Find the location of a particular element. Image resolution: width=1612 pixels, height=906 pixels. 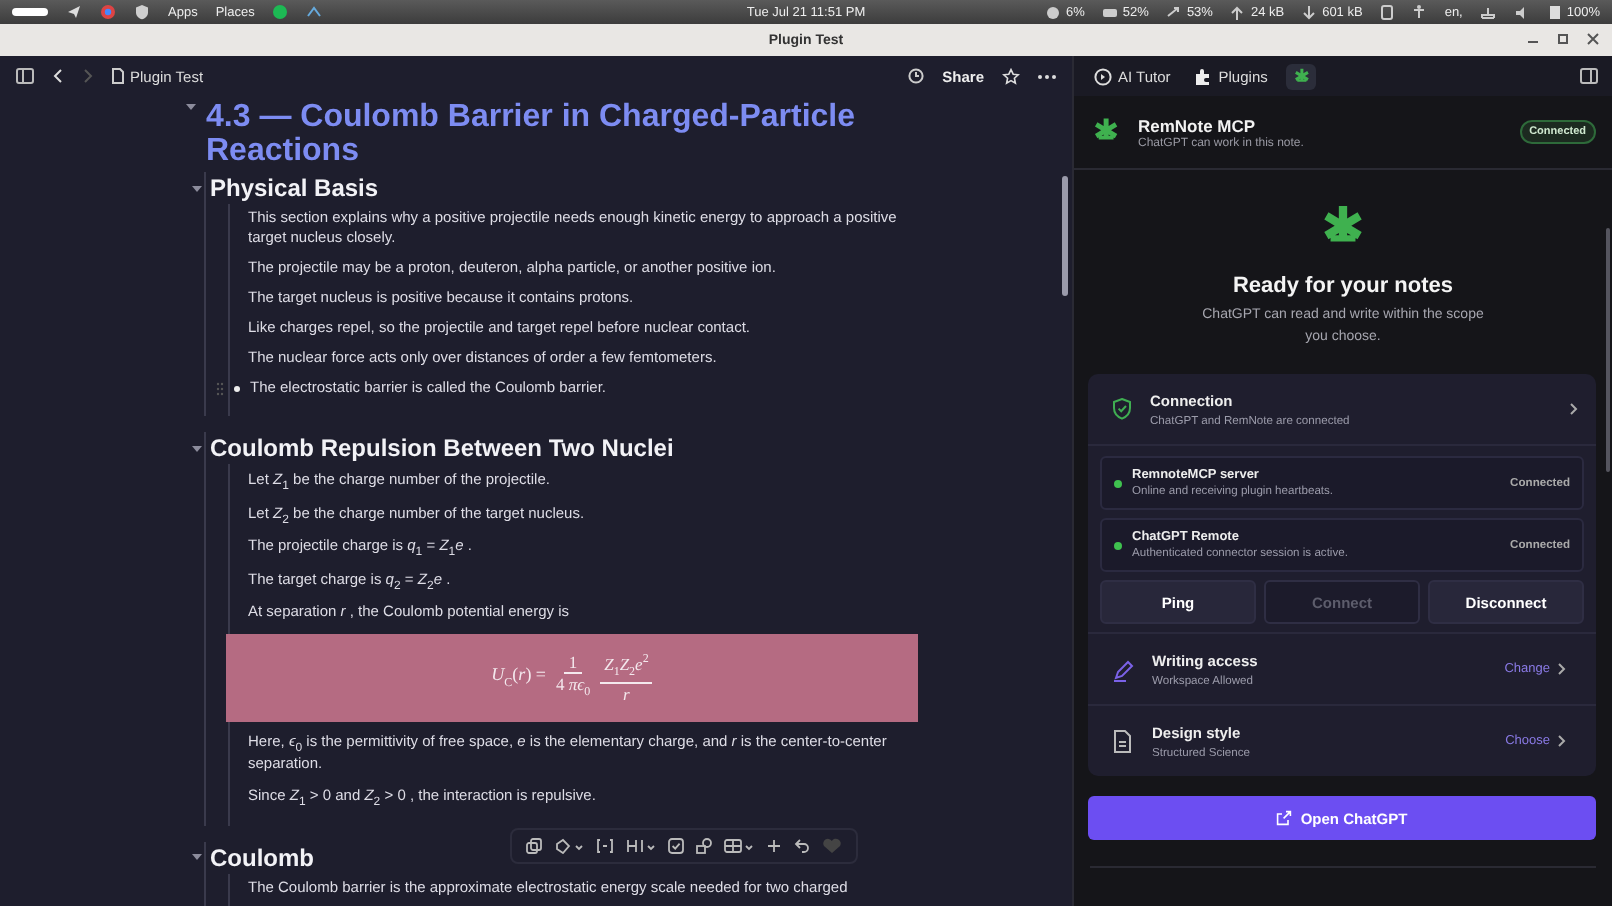

document-title: 4.3 — Coulomb Barrier in Charged-Particle Reactions is located at coordinates (532, 134).